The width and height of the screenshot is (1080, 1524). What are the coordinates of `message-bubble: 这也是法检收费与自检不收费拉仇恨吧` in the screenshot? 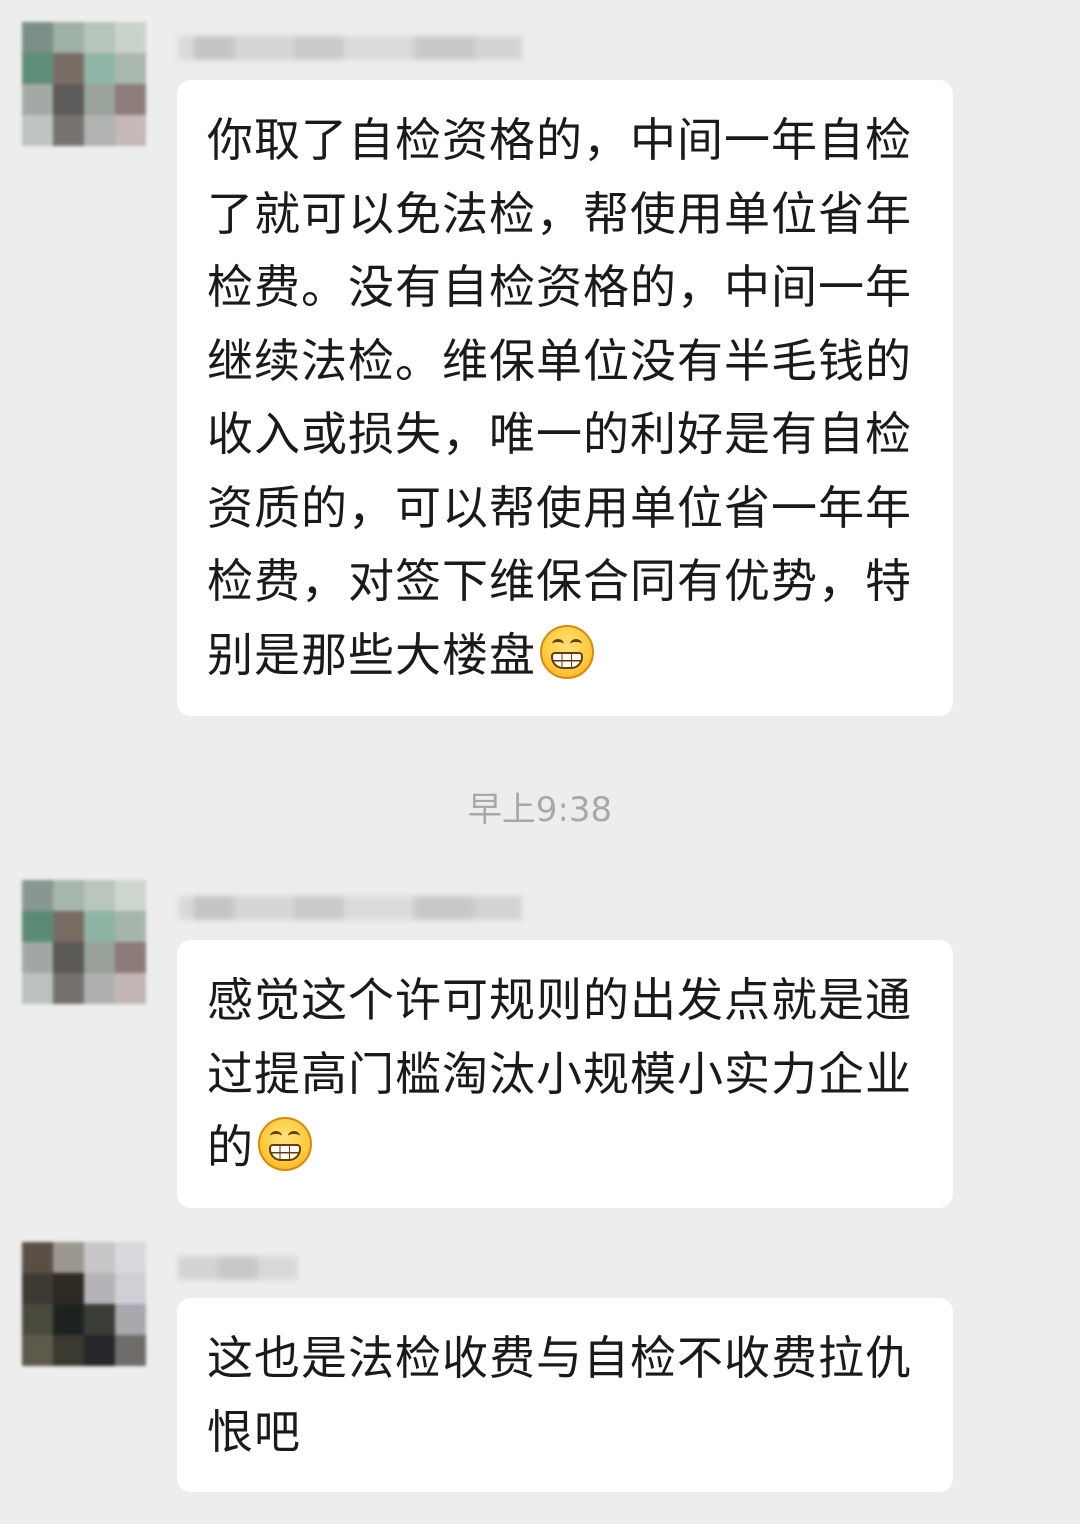 It's located at (565, 1395).